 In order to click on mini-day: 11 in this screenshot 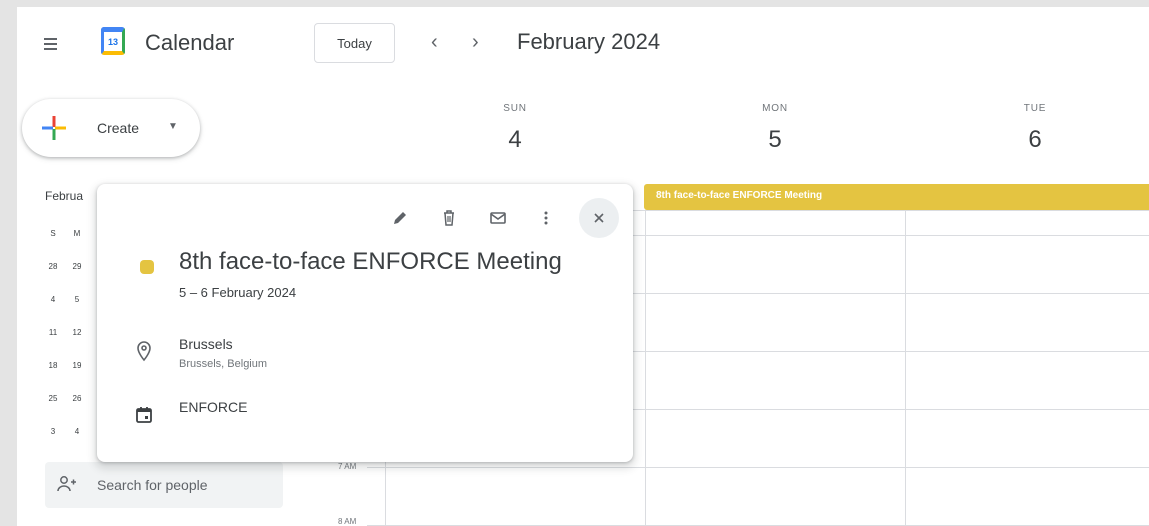, I will do `click(53, 332)`.